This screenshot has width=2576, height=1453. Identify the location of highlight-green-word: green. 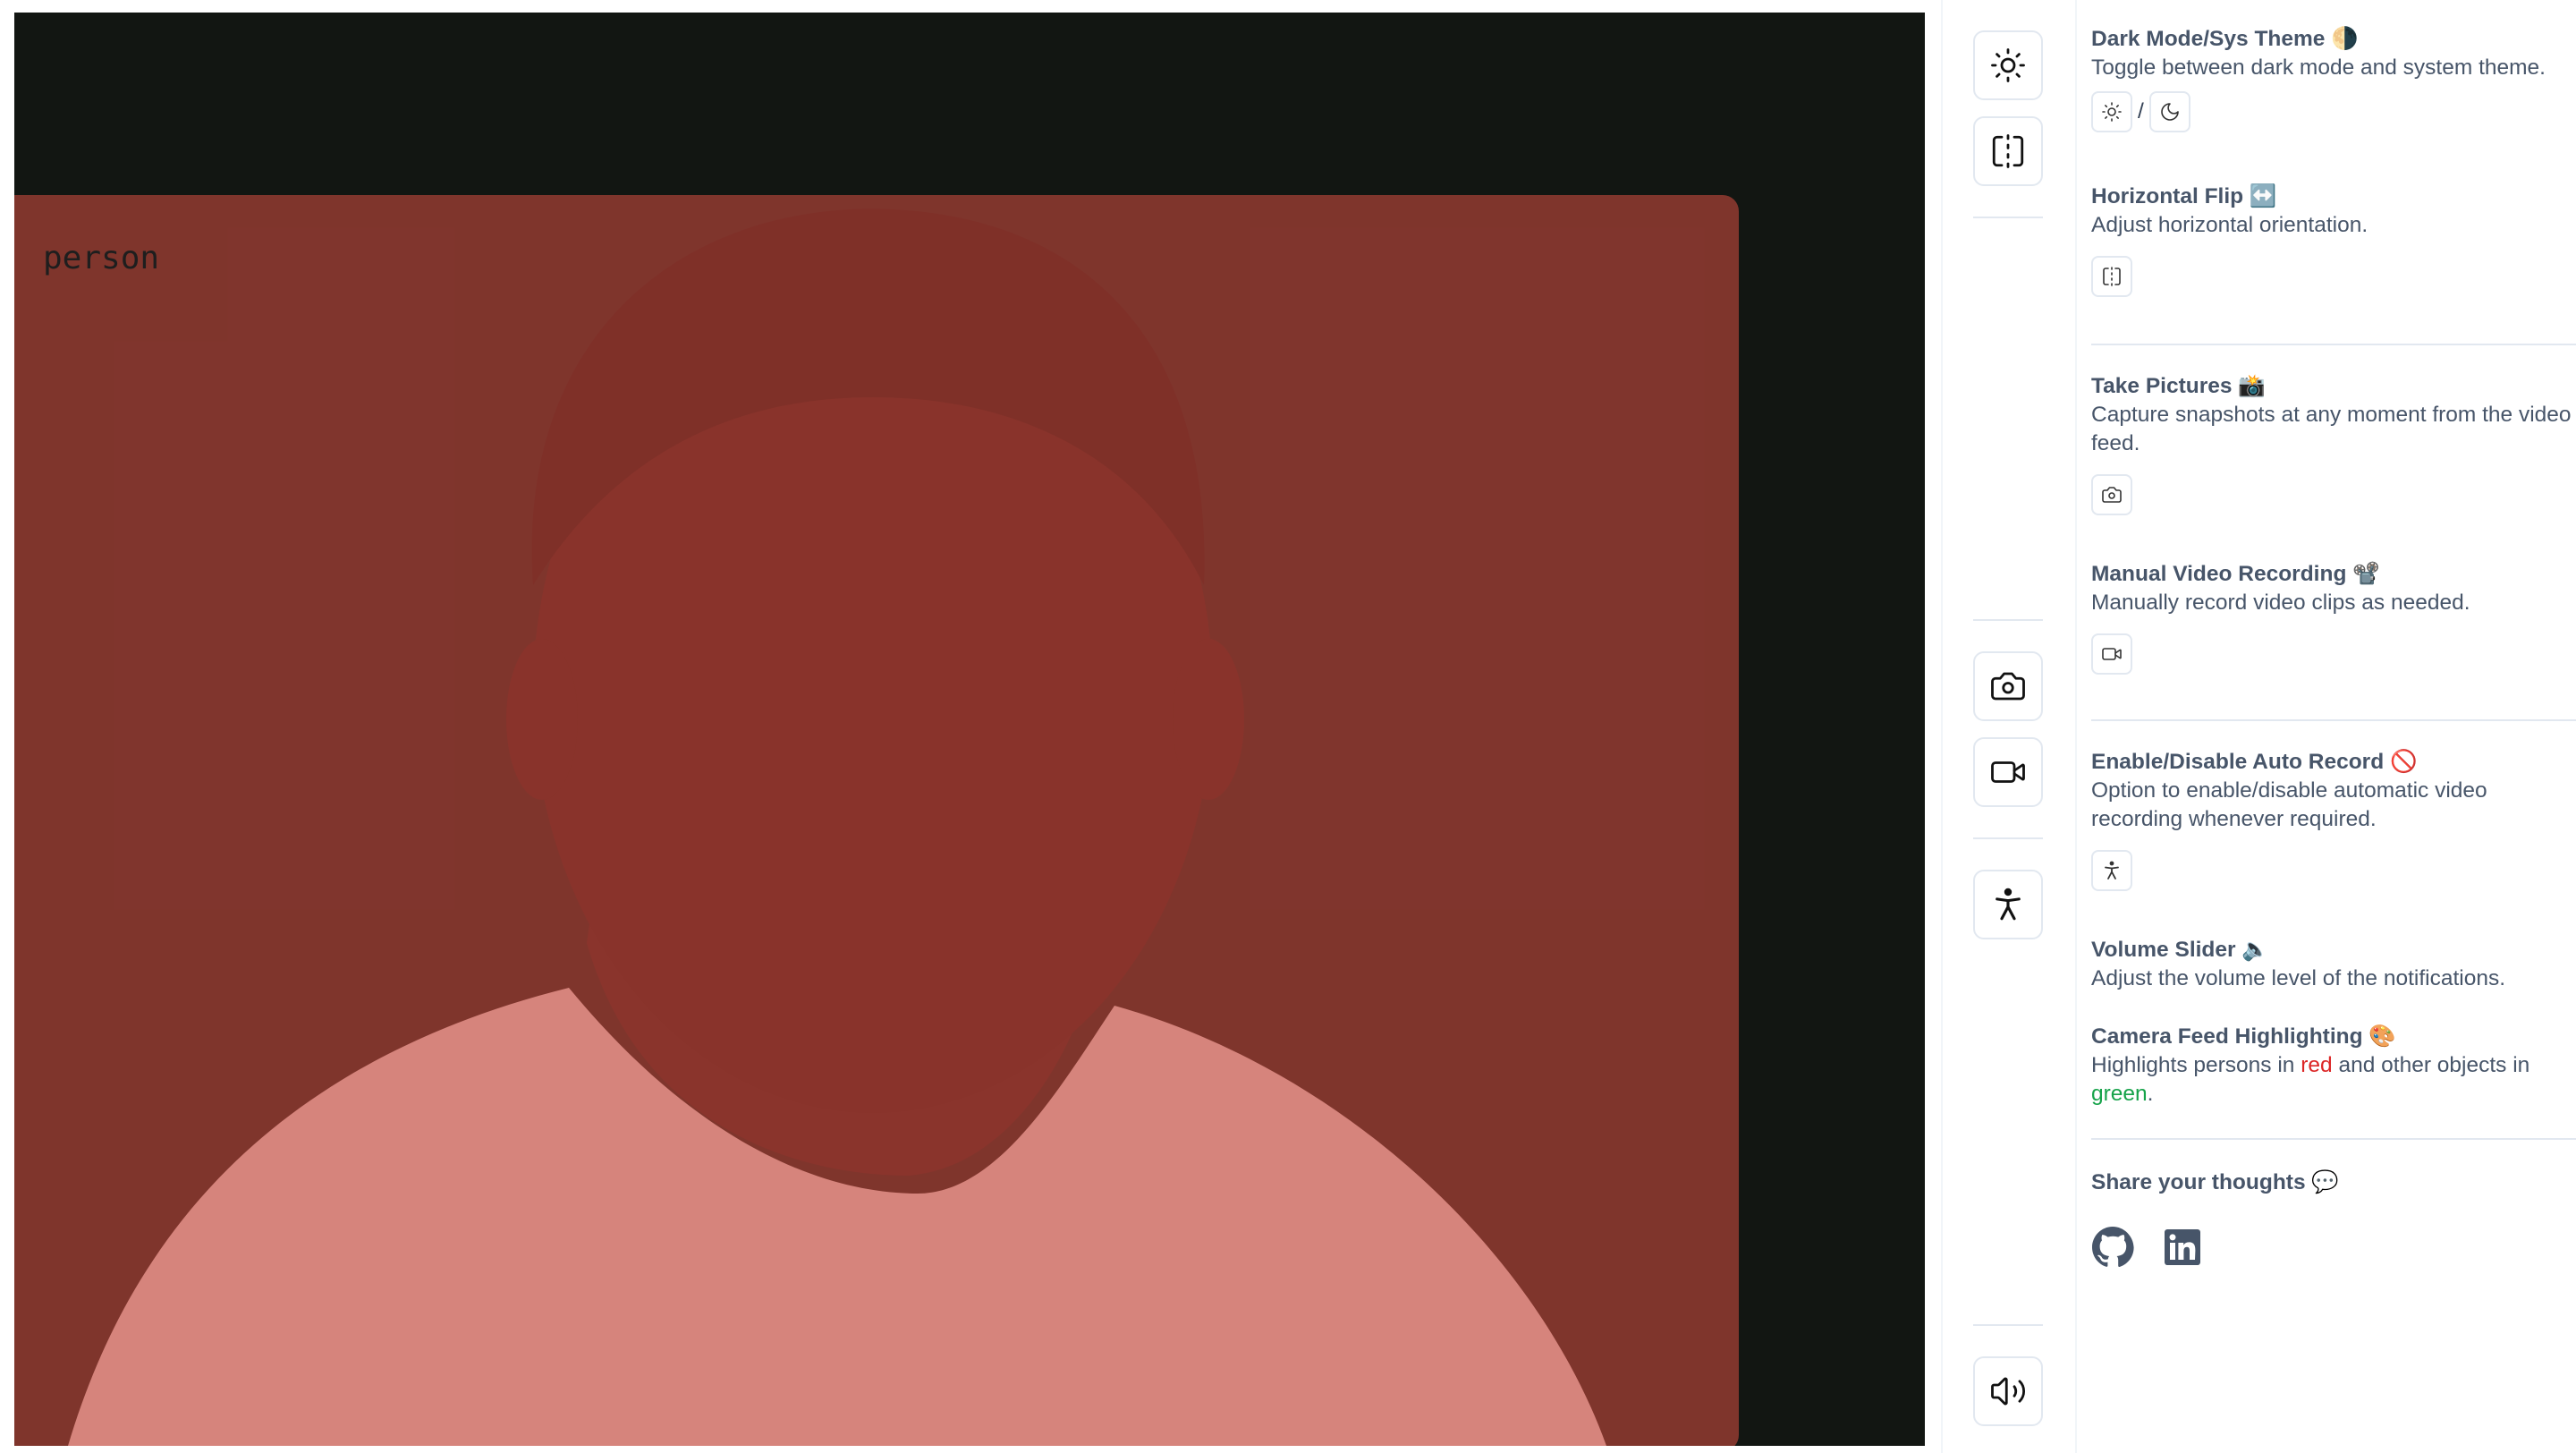
(2119, 1094).